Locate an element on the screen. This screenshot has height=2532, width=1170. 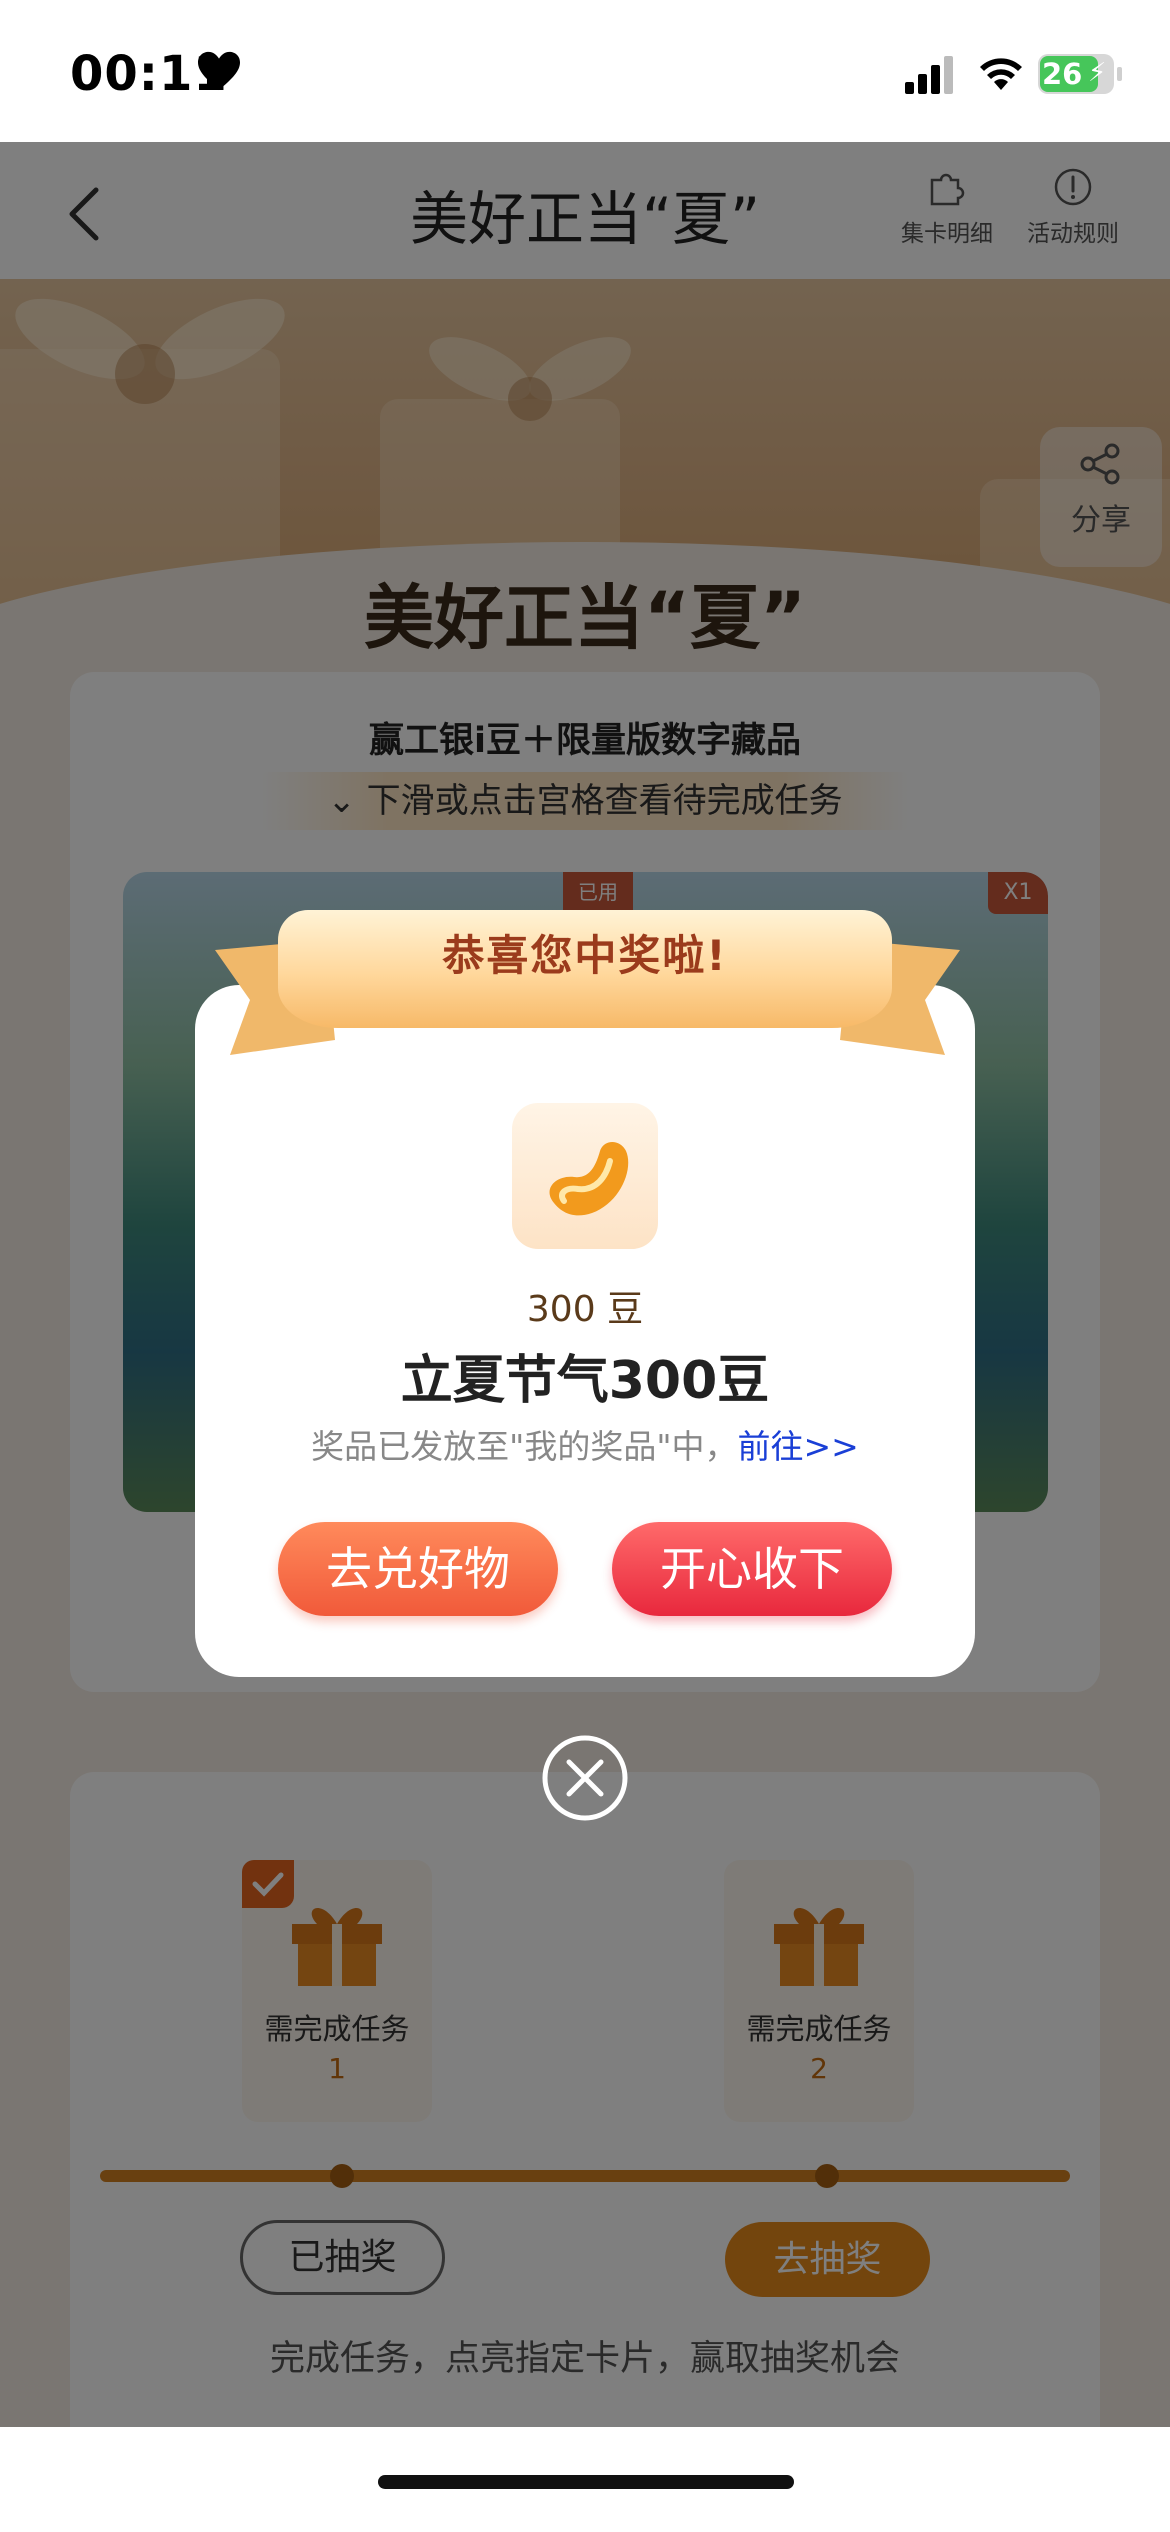
bean-prize-icon is located at coordinates (585, 1176).